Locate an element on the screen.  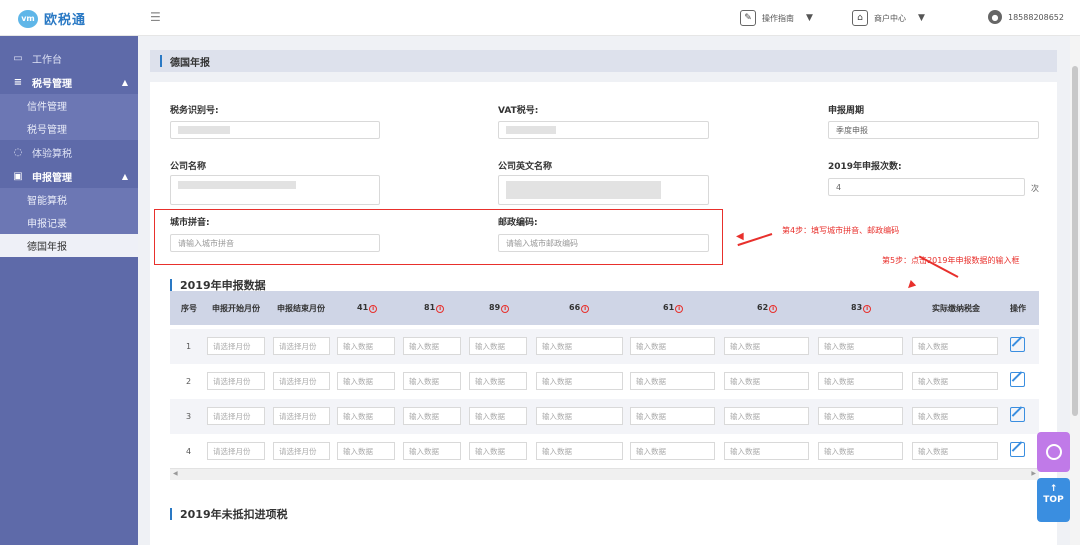
user-menu: ● 18588208652 is located at coordinates (1026, 17).